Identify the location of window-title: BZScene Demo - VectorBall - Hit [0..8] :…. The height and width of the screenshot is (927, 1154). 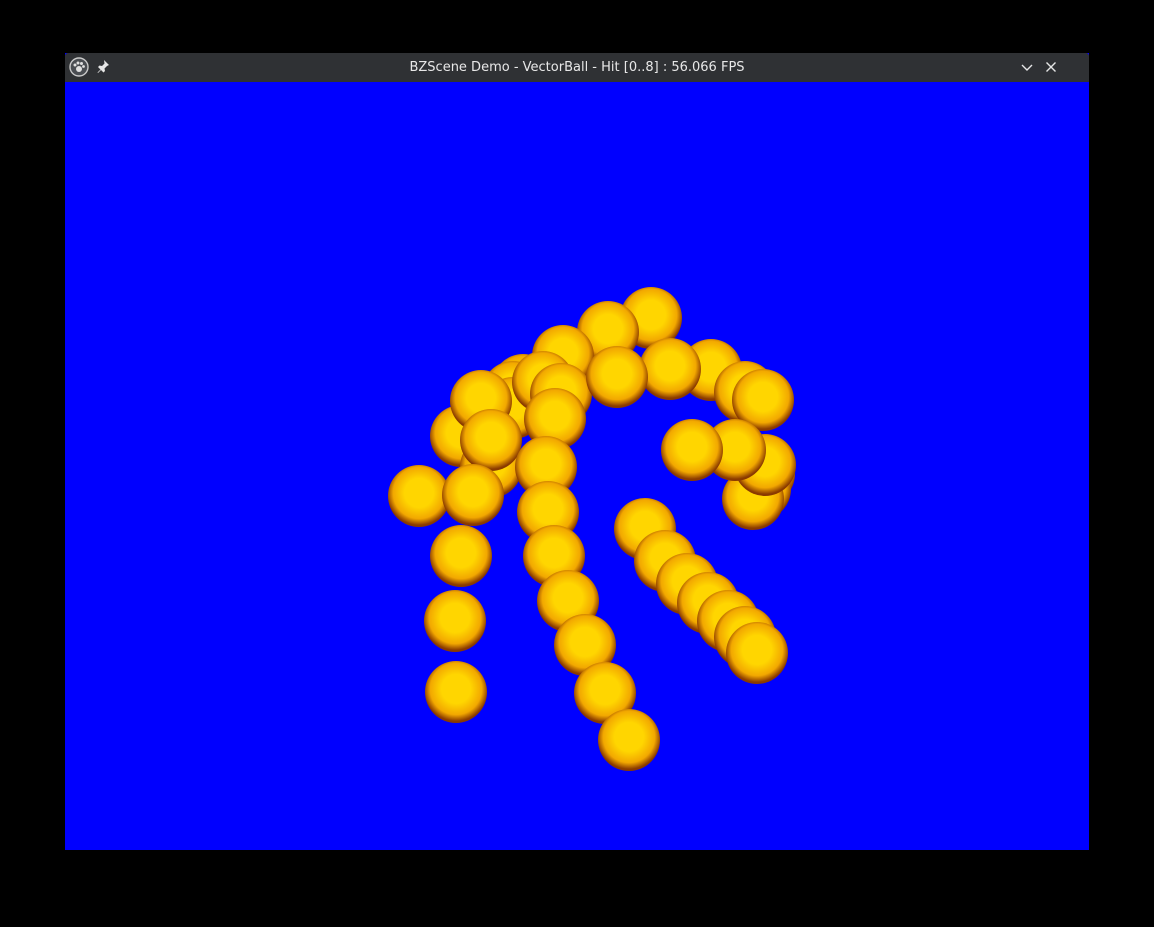
(577, 67).